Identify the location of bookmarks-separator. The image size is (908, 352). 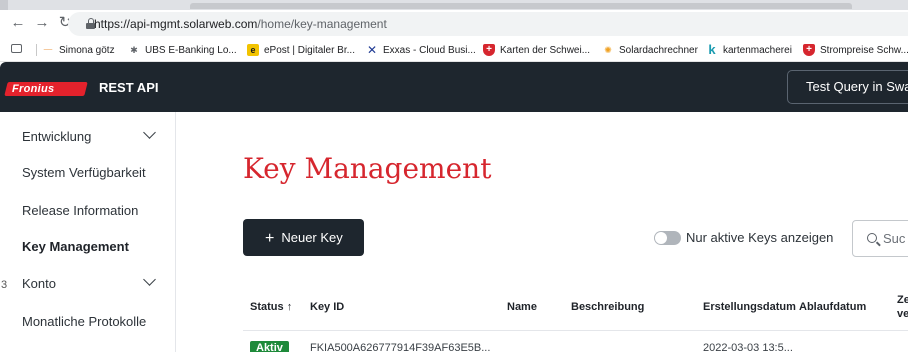
(36, 50).